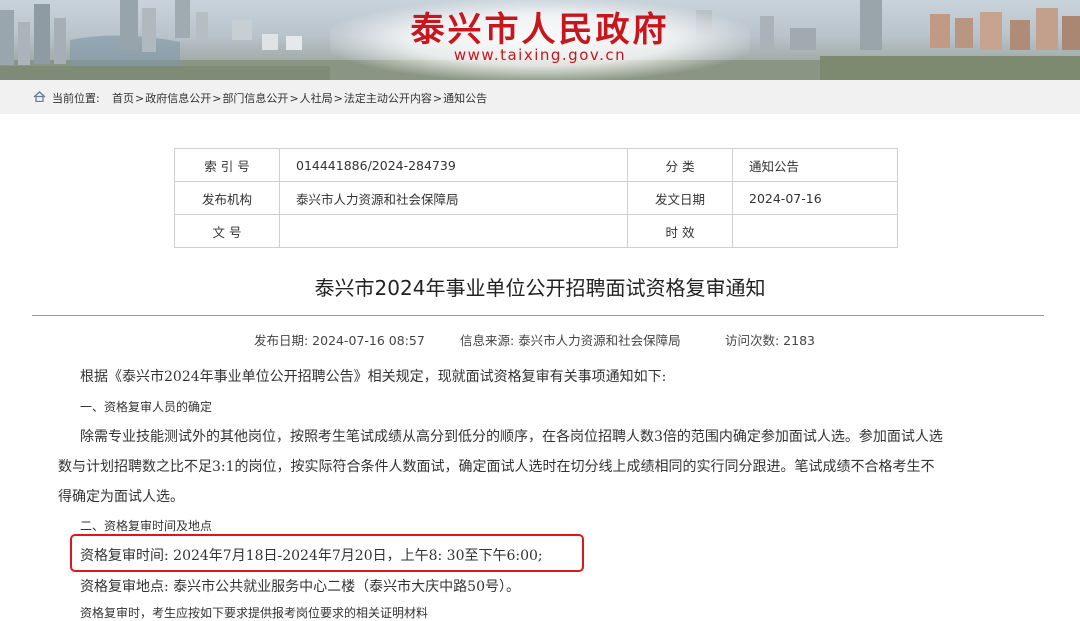  Describe the element at coordinates (570, 340) in the screenshot. I see `info-source: 信息来源: 泰兴市人力资源和社会保障局` at that location.